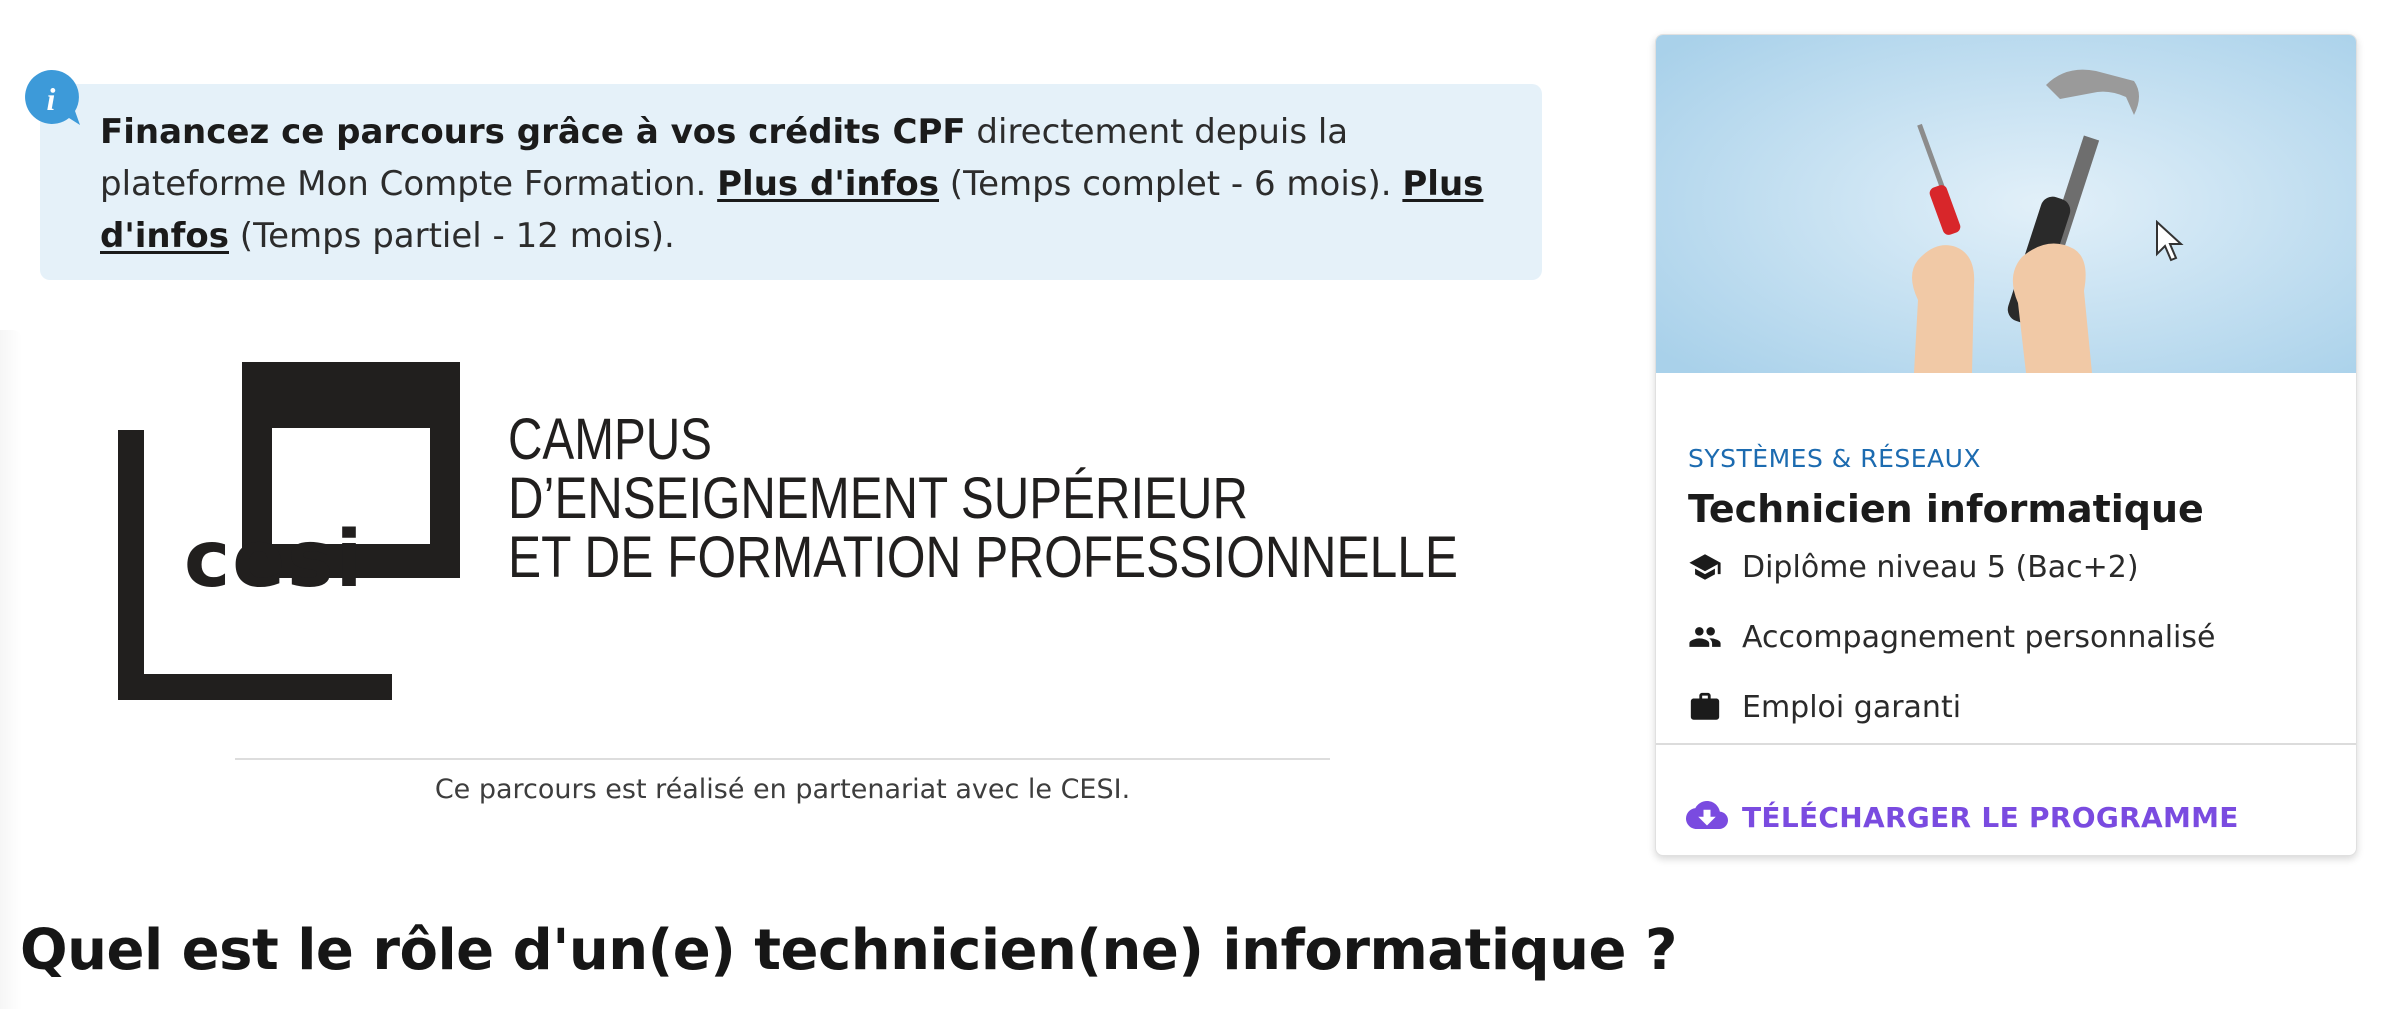 The height and width of the screenshot is (1009, 2401). What do you see at coordinates (1705, 707) in the screenshot?
I see `briefcase-icon` at bounding box center [1705, 707].